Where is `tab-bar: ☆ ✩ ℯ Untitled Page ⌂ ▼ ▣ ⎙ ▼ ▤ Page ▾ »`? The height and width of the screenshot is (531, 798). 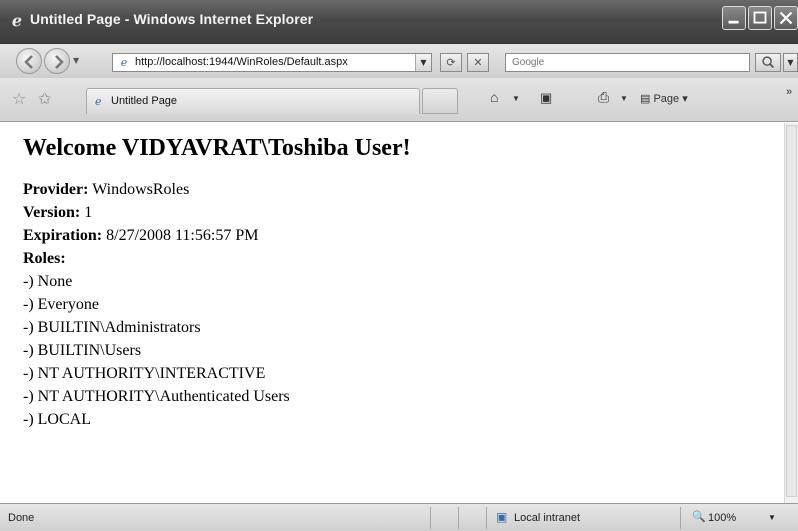
tab-bar: ☆ ✩ ℯ Untitled Page ⌂ ▼ ▣ ⎙ ▼ ▤ Page ▾ » is located at coordinates (399, 100).